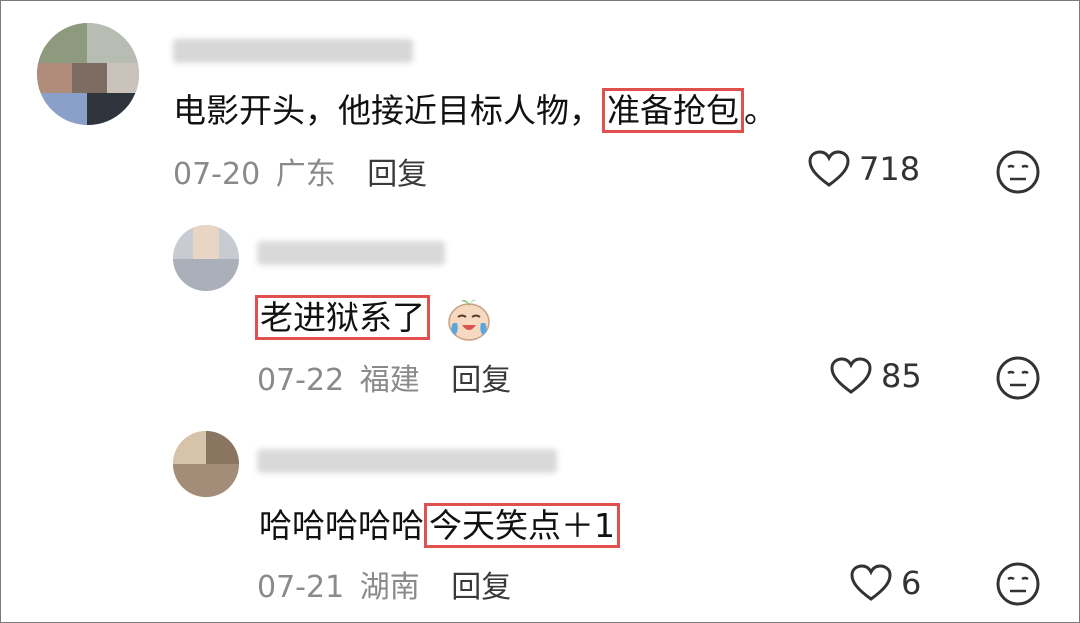 The image size is (1080, 623). I want to click on comment-meta: 07-21 湖南 回复, so click(384, 584).